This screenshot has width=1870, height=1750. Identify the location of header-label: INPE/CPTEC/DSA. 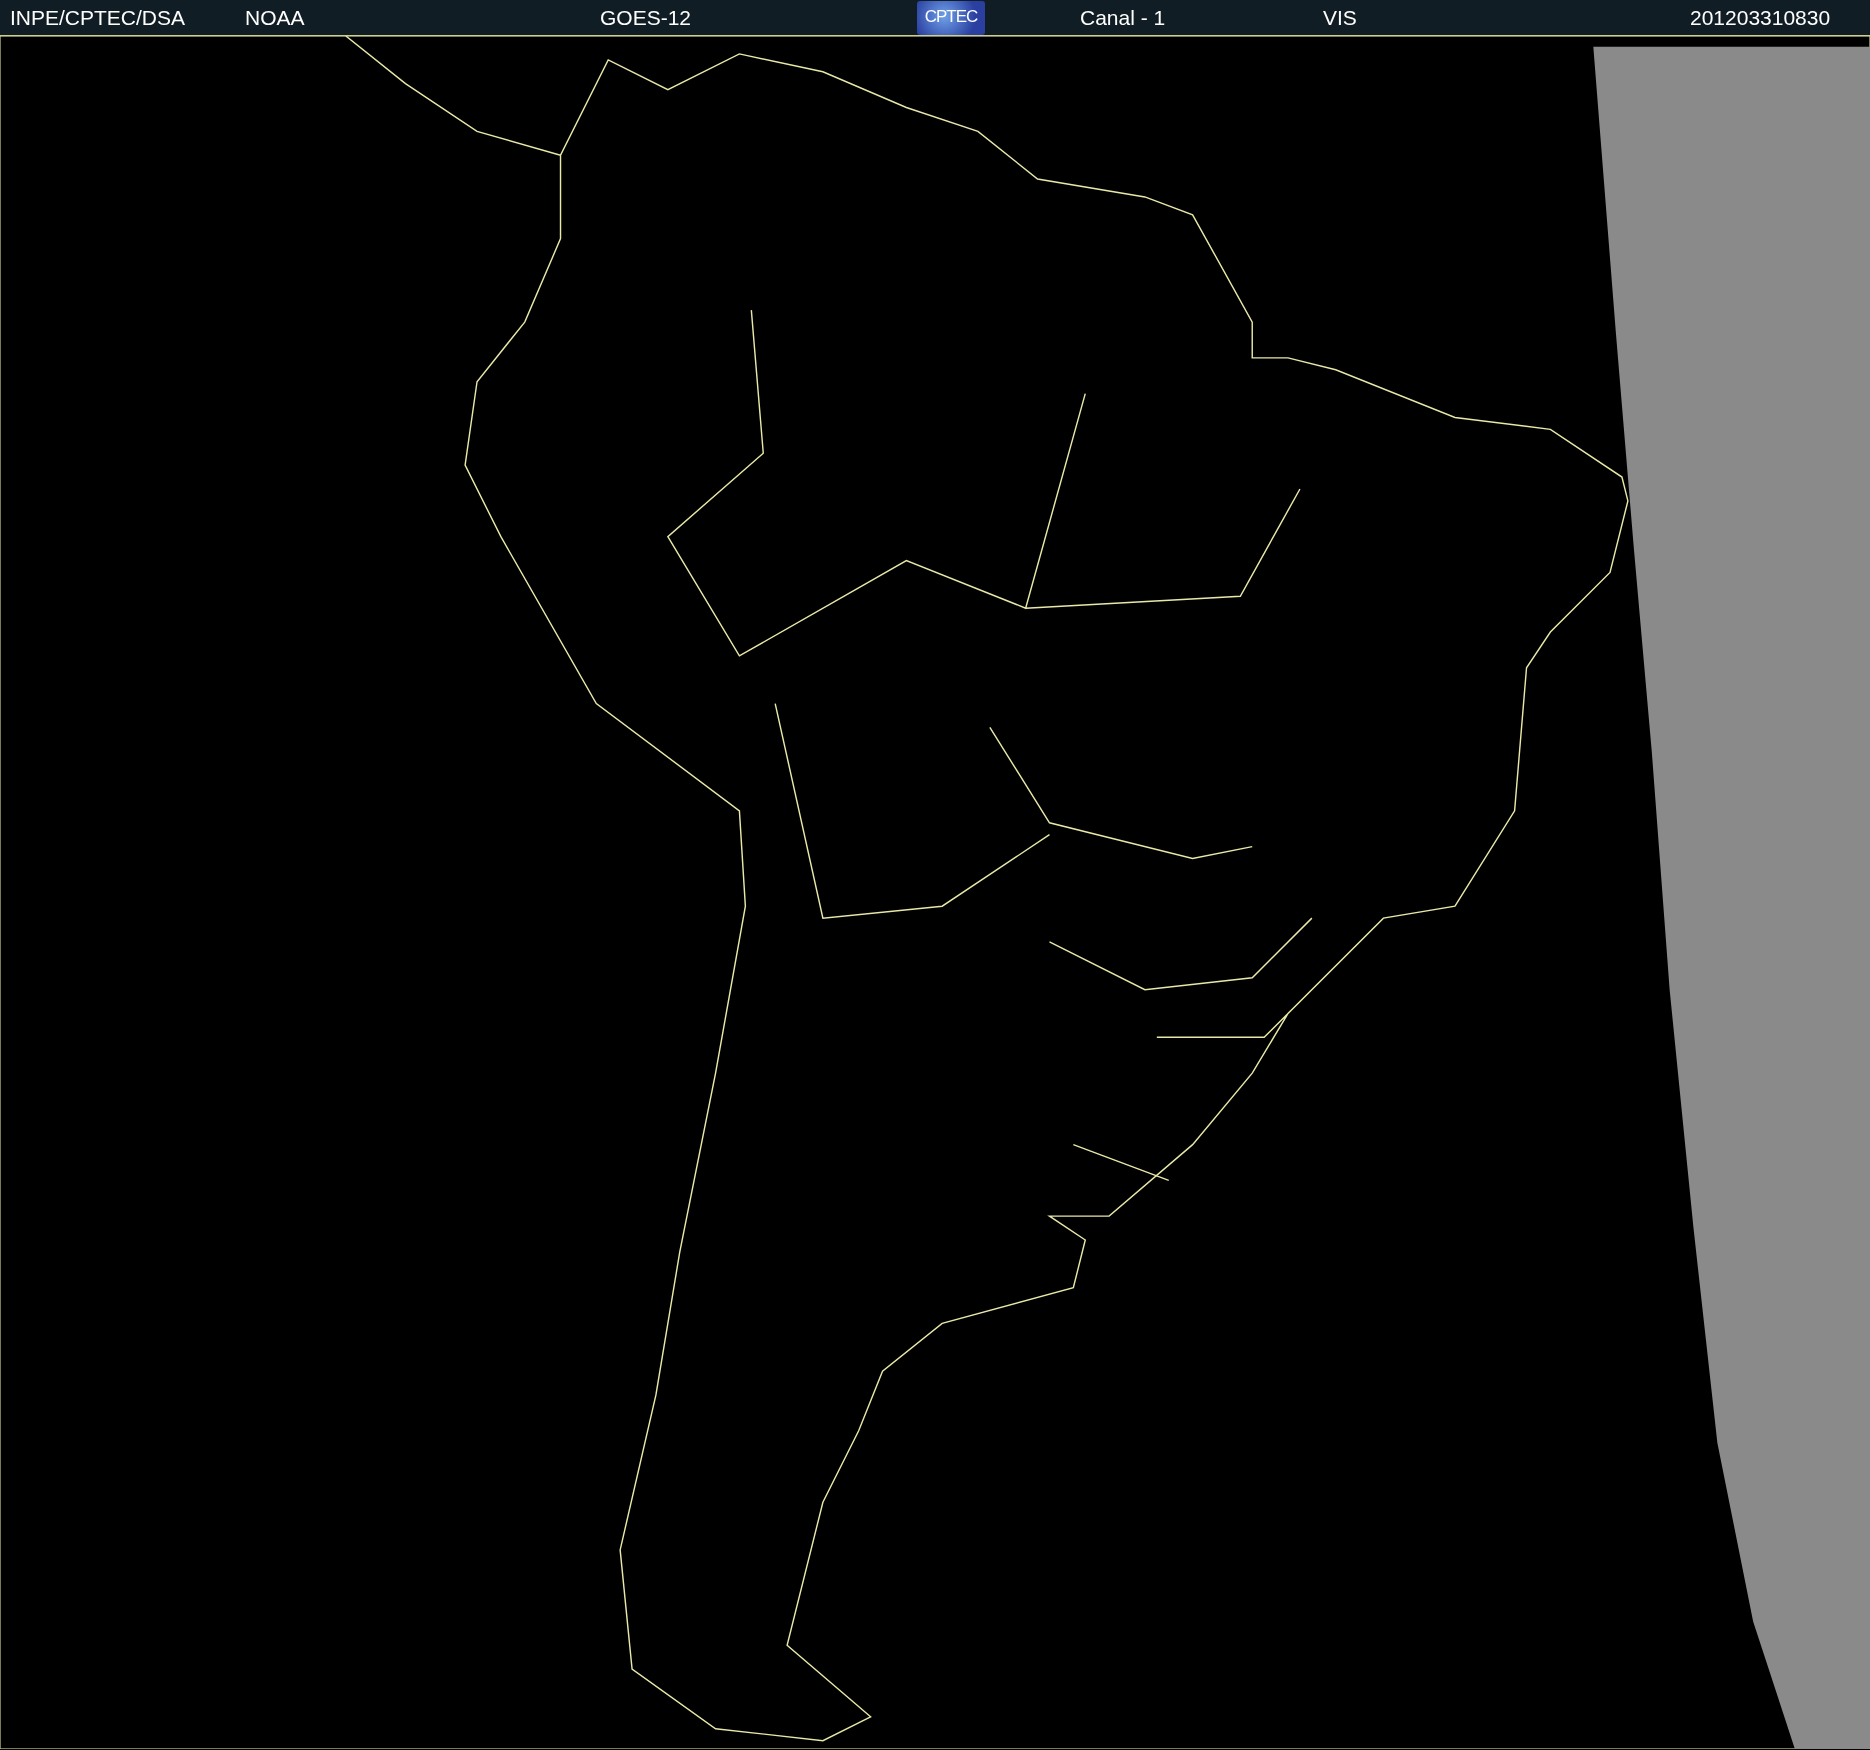
(98, 18).